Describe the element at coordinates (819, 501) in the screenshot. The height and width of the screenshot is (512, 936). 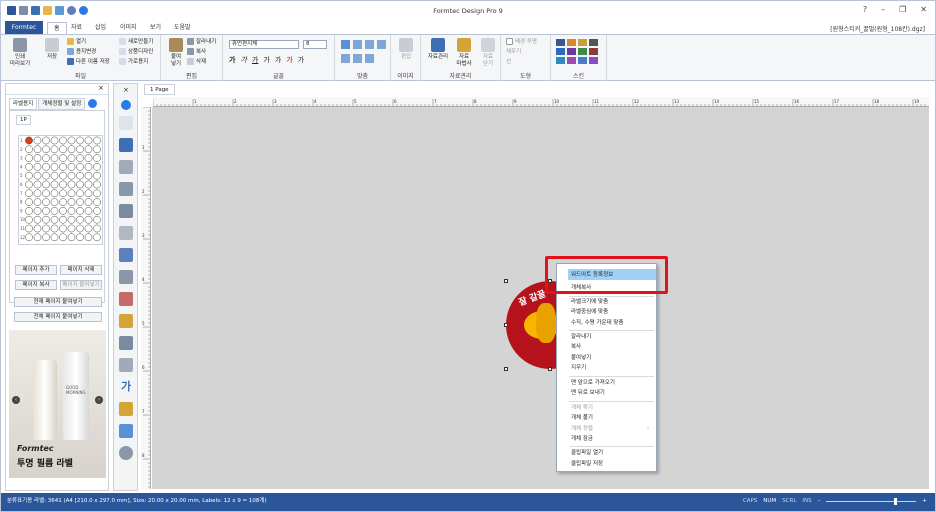
I see `zoom-out-icon: –` at that location.